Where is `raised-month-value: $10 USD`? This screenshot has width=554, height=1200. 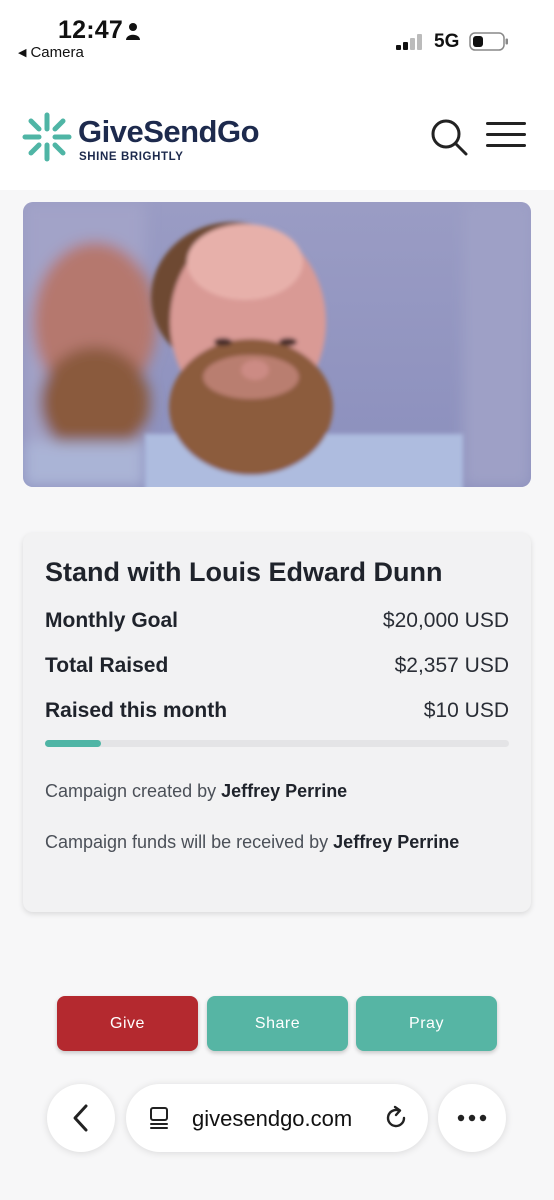 raised-month-value: $10 USD is located at coordinates (466, 710).